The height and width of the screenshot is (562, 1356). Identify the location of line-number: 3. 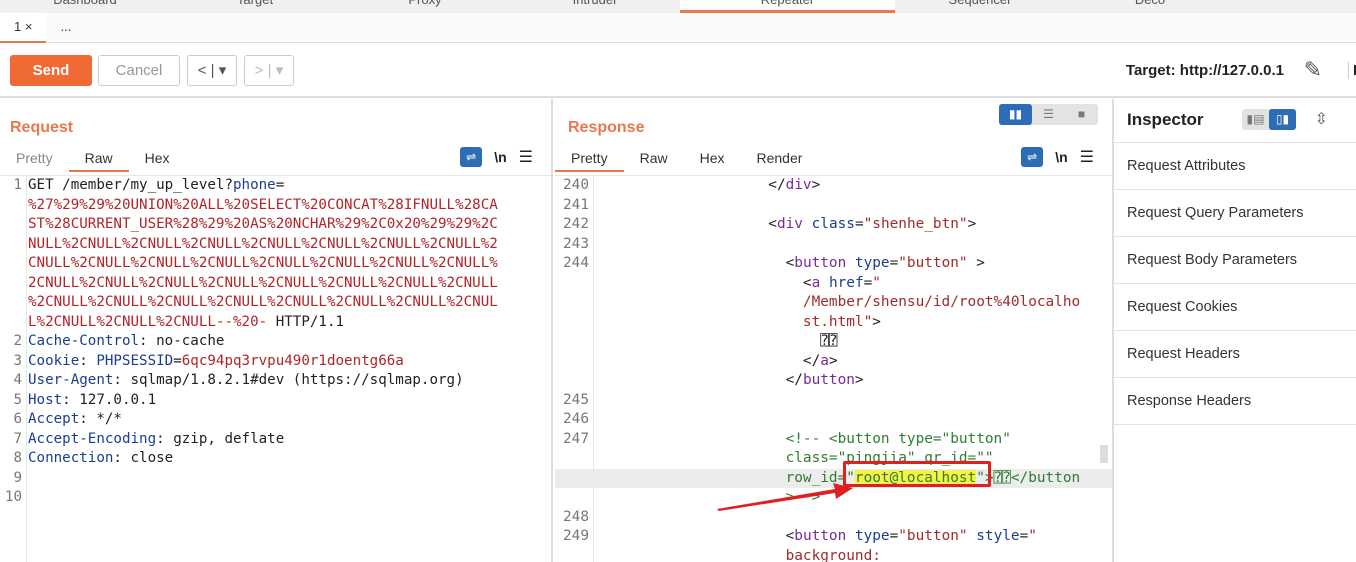
(17, 360).